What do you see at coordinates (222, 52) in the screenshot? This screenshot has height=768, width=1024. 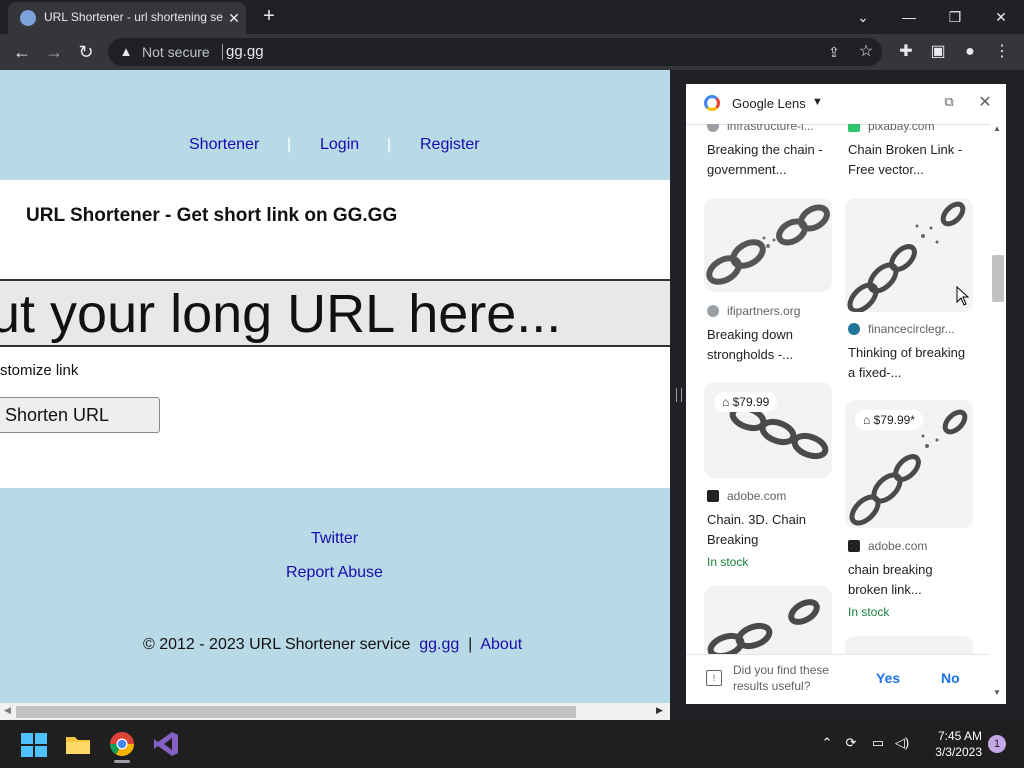 I see `divider` at bounding box center [222, 52].